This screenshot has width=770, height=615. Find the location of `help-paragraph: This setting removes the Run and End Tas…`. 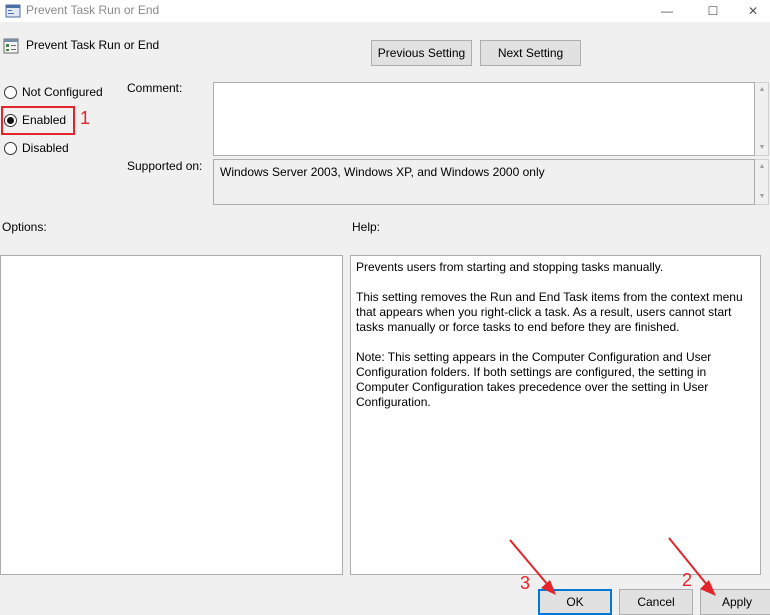

help-paragraph: This setting removes the Run and End Tas… is located at coordinates (549, 312).